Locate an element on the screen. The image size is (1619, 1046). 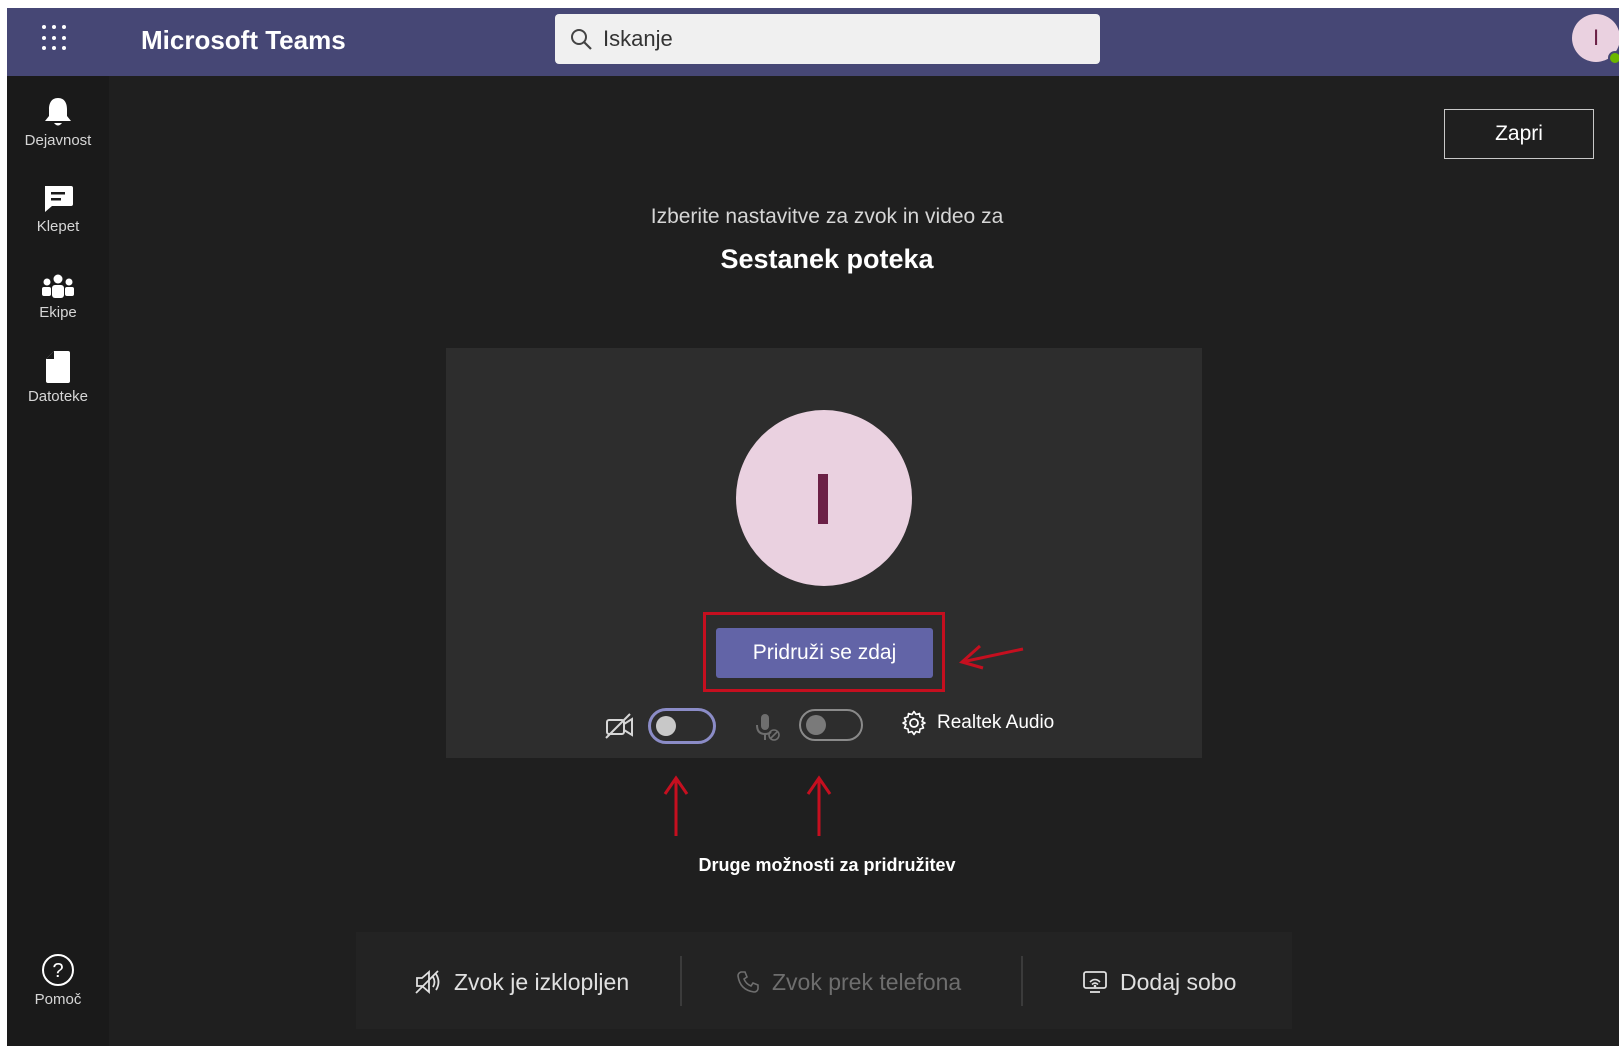
sidebar-item-teams: Ekipe is located at coordinates (58, 302).